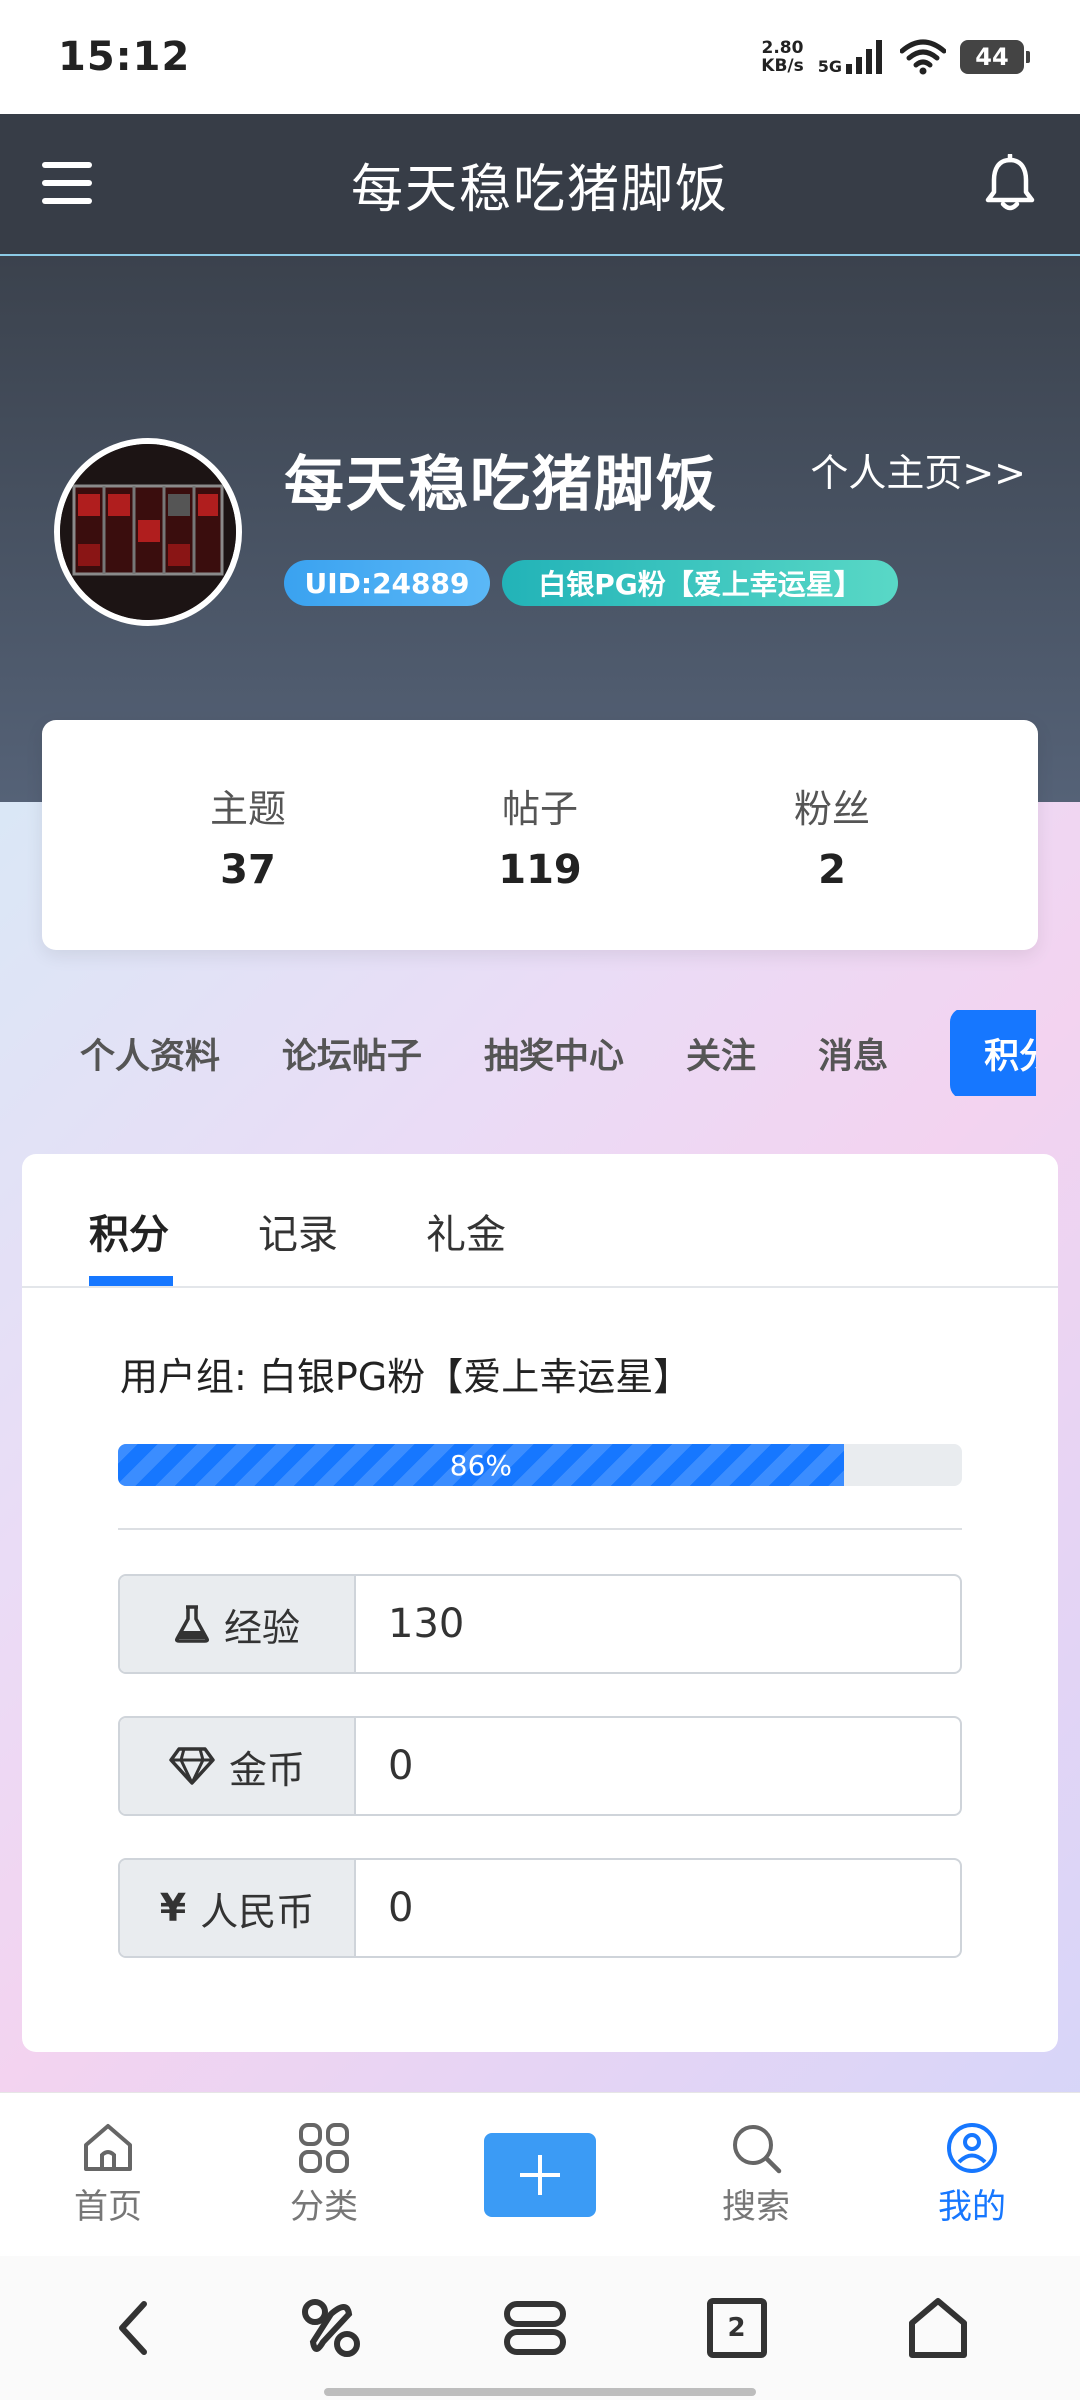 The width and height of the screenshot is (1080, 2400). Describe the element at coordinates (331, 2328) in the screenshot. I see `app-switcher-icon` at that location.